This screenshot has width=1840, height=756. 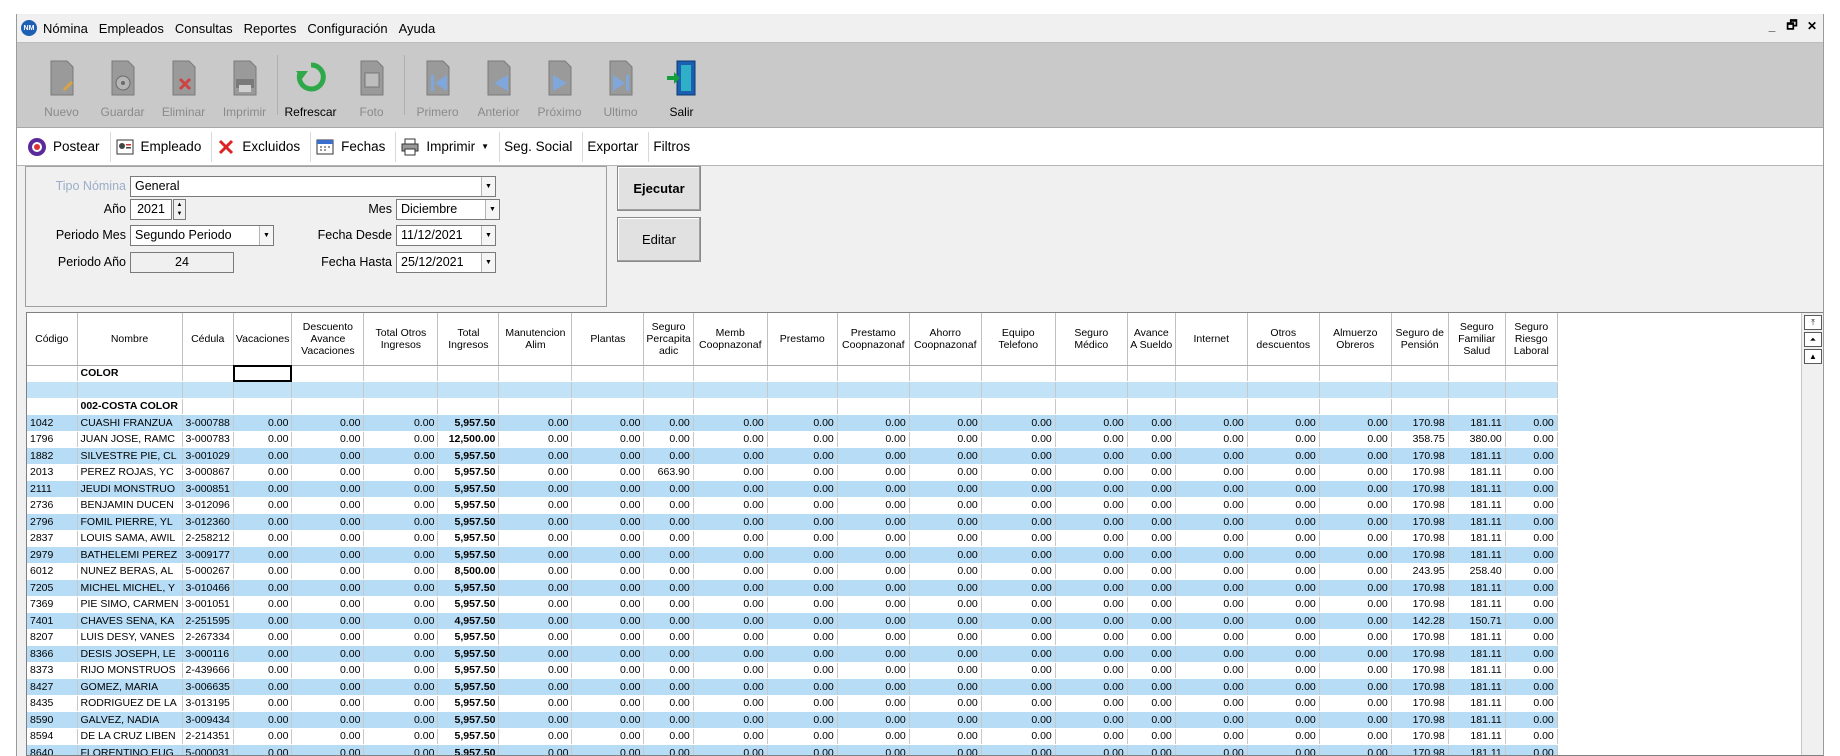 I want to click on chevron-down-icon: ▼, so click(x=488, y=262).